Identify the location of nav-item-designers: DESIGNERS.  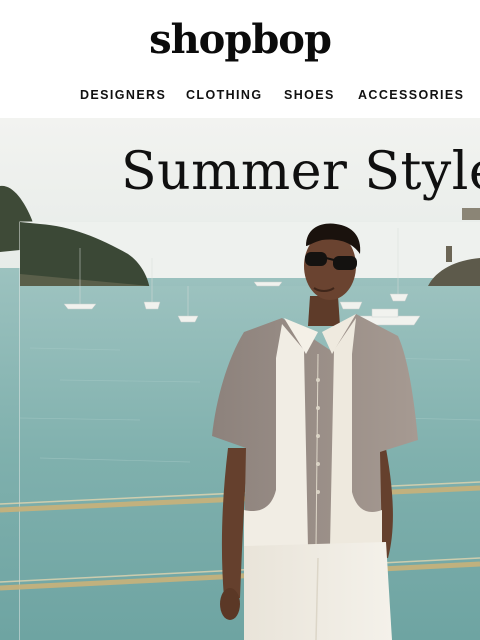
(123, 95).